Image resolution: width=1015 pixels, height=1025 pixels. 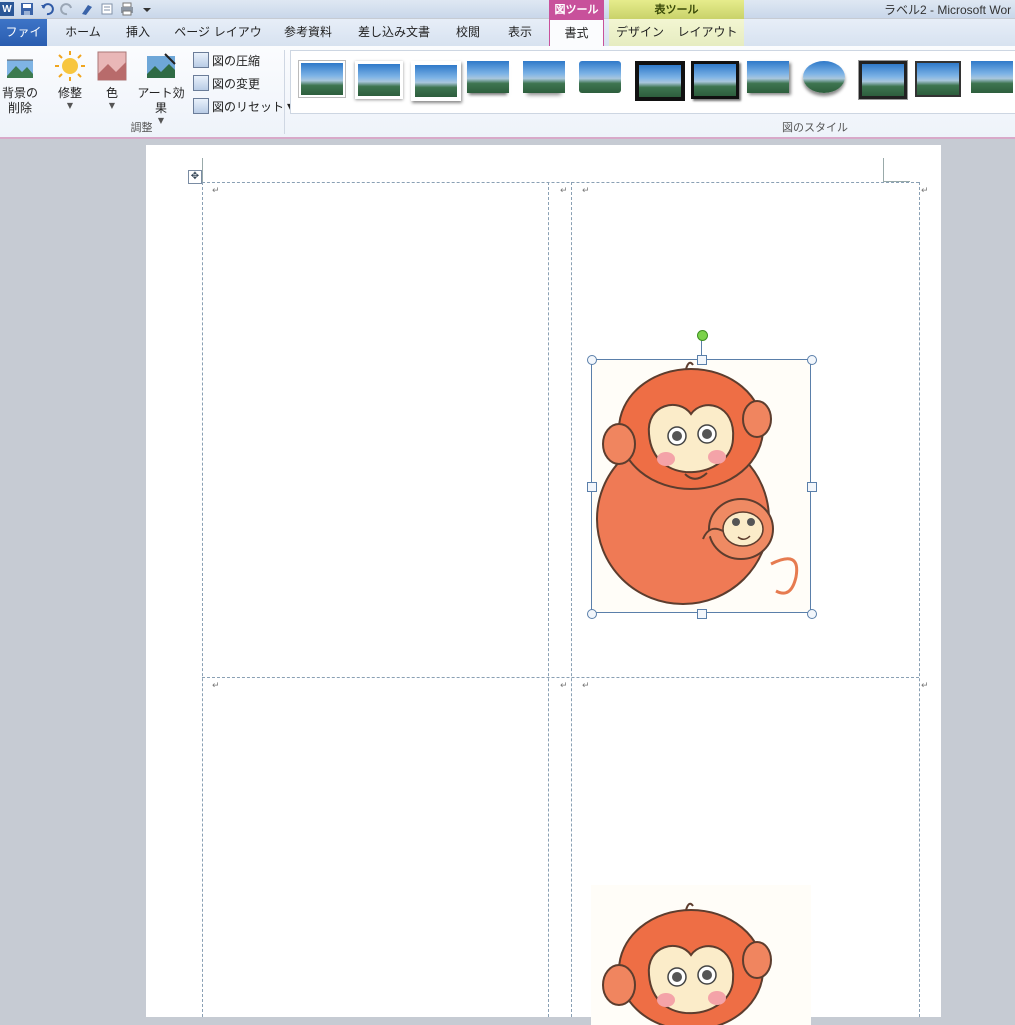 What do you see at coordinates (112, 66) in the screenshot?
I see `color-palette-icon` at bounding box center [112, 66].